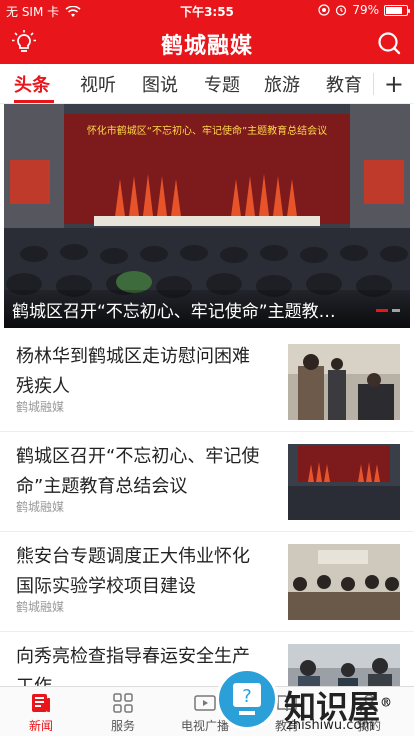 The height and width of the screenshot is (736, 414). Describe the element at coordinates (41, 703) in the screenshot. I see `news-icon` at that location.